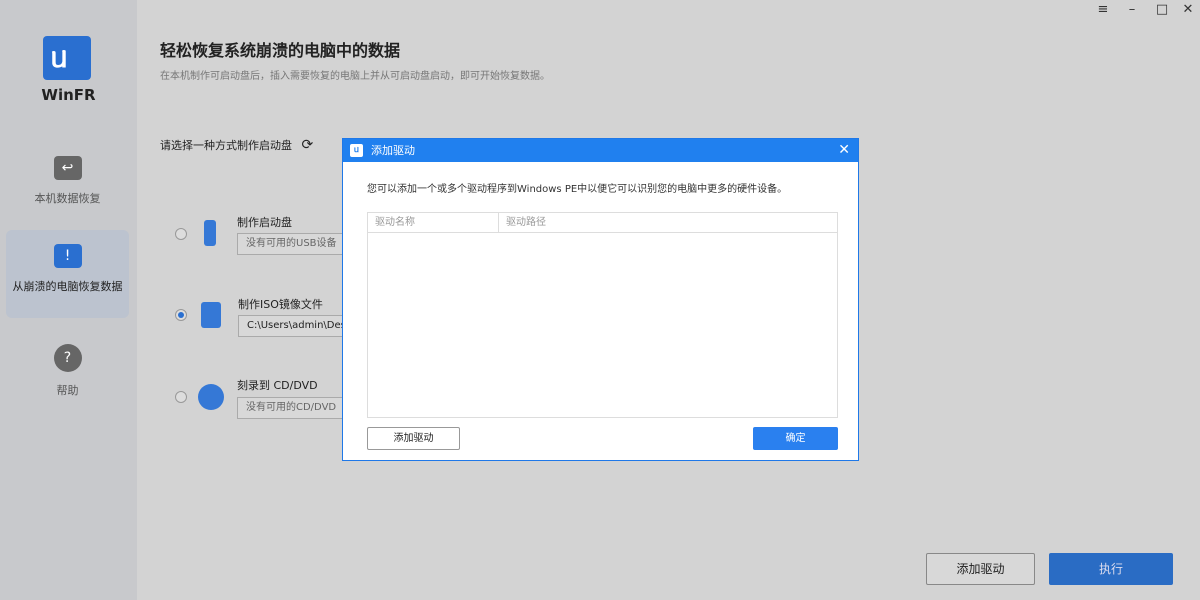 The image size is (1200, 600). What do you see at coordinates (297, 408) in the screenshot?
I see `cd-device-select: 没有可用的CD/DVD` at bounding box center [297, 408].